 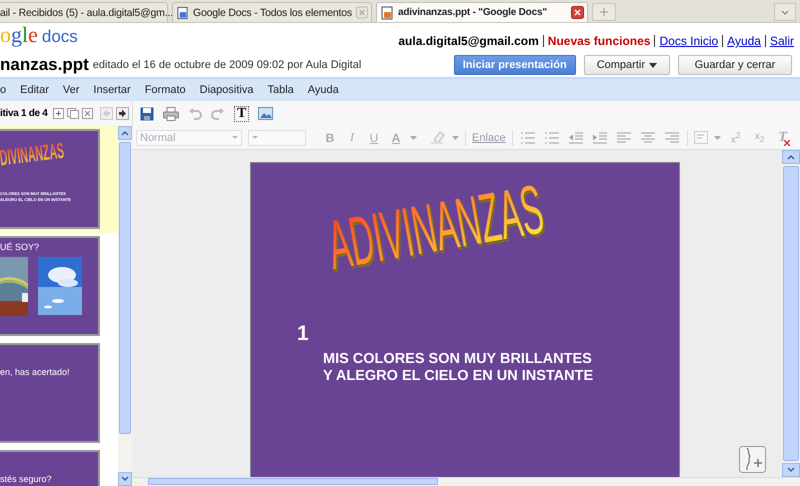 What do you see at coordinates (468, 41) in the screenshot?
I see `account-email: aula.digital5@gmail.com` at bounding box center [468, 41].